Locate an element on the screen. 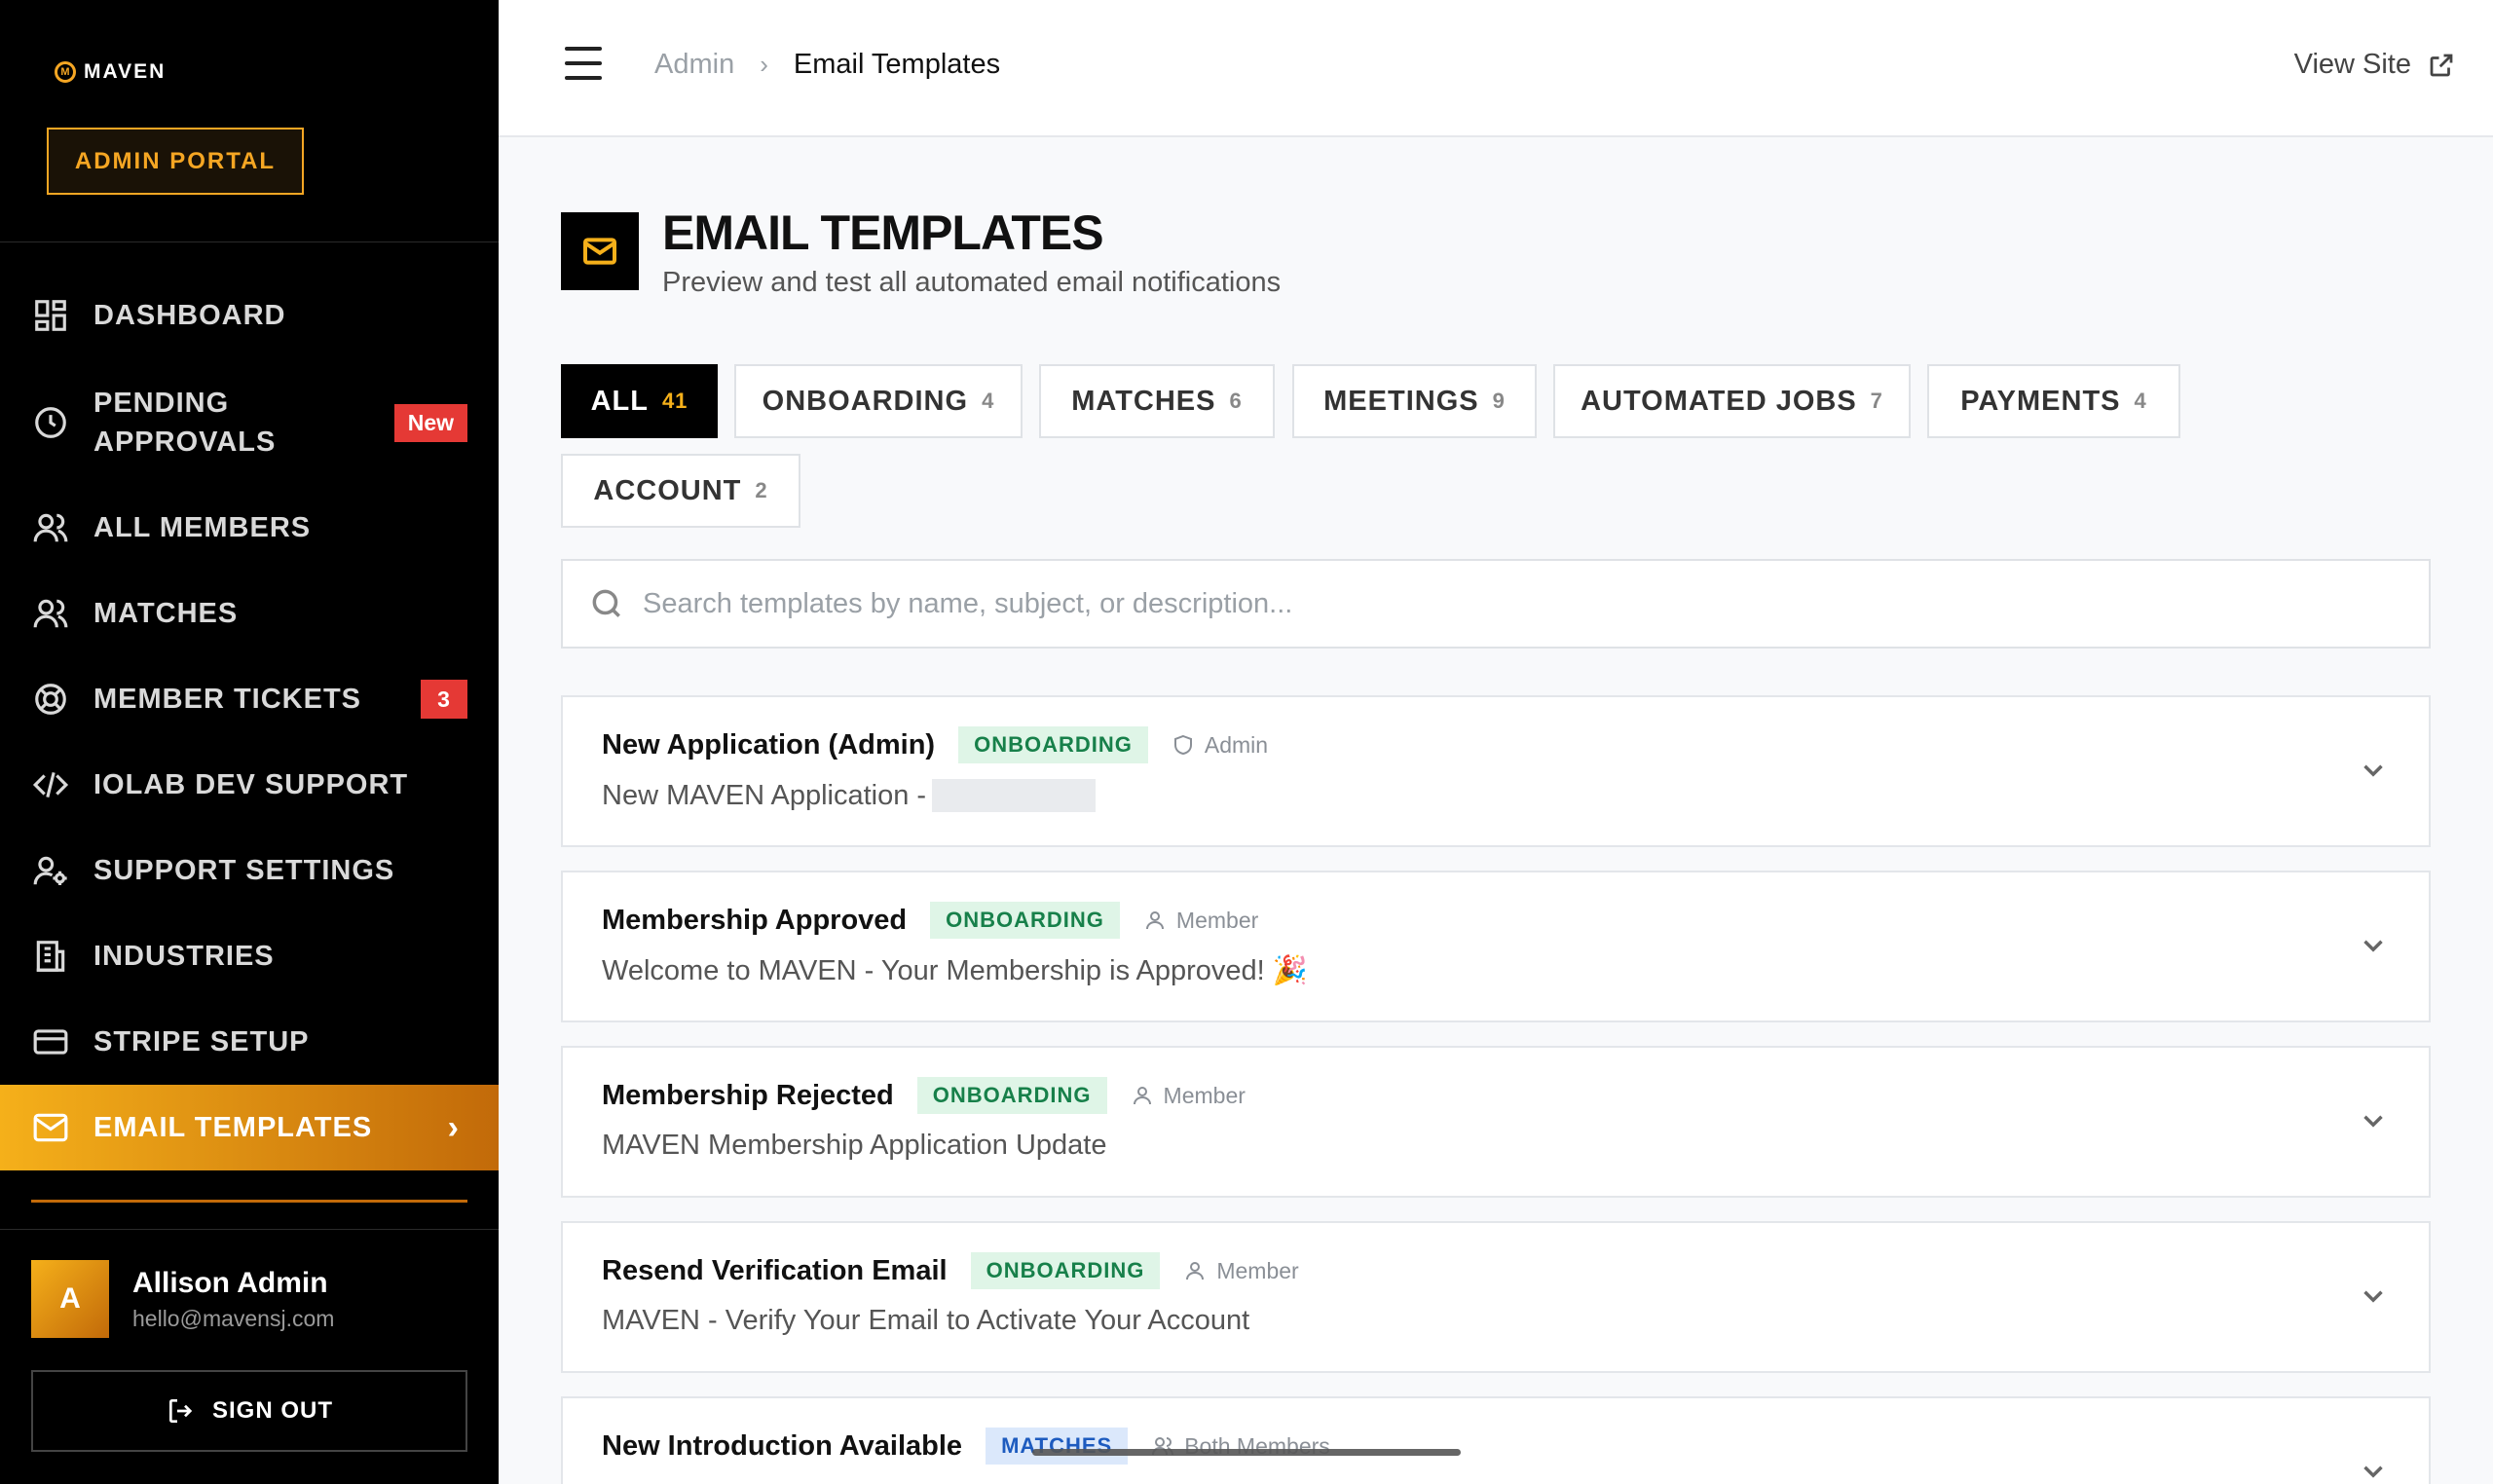 Image resolution: width=2493 pixels, height=1484 pixels. sign-out-button: SIGN OUT is located at coordinates (249, 1411).